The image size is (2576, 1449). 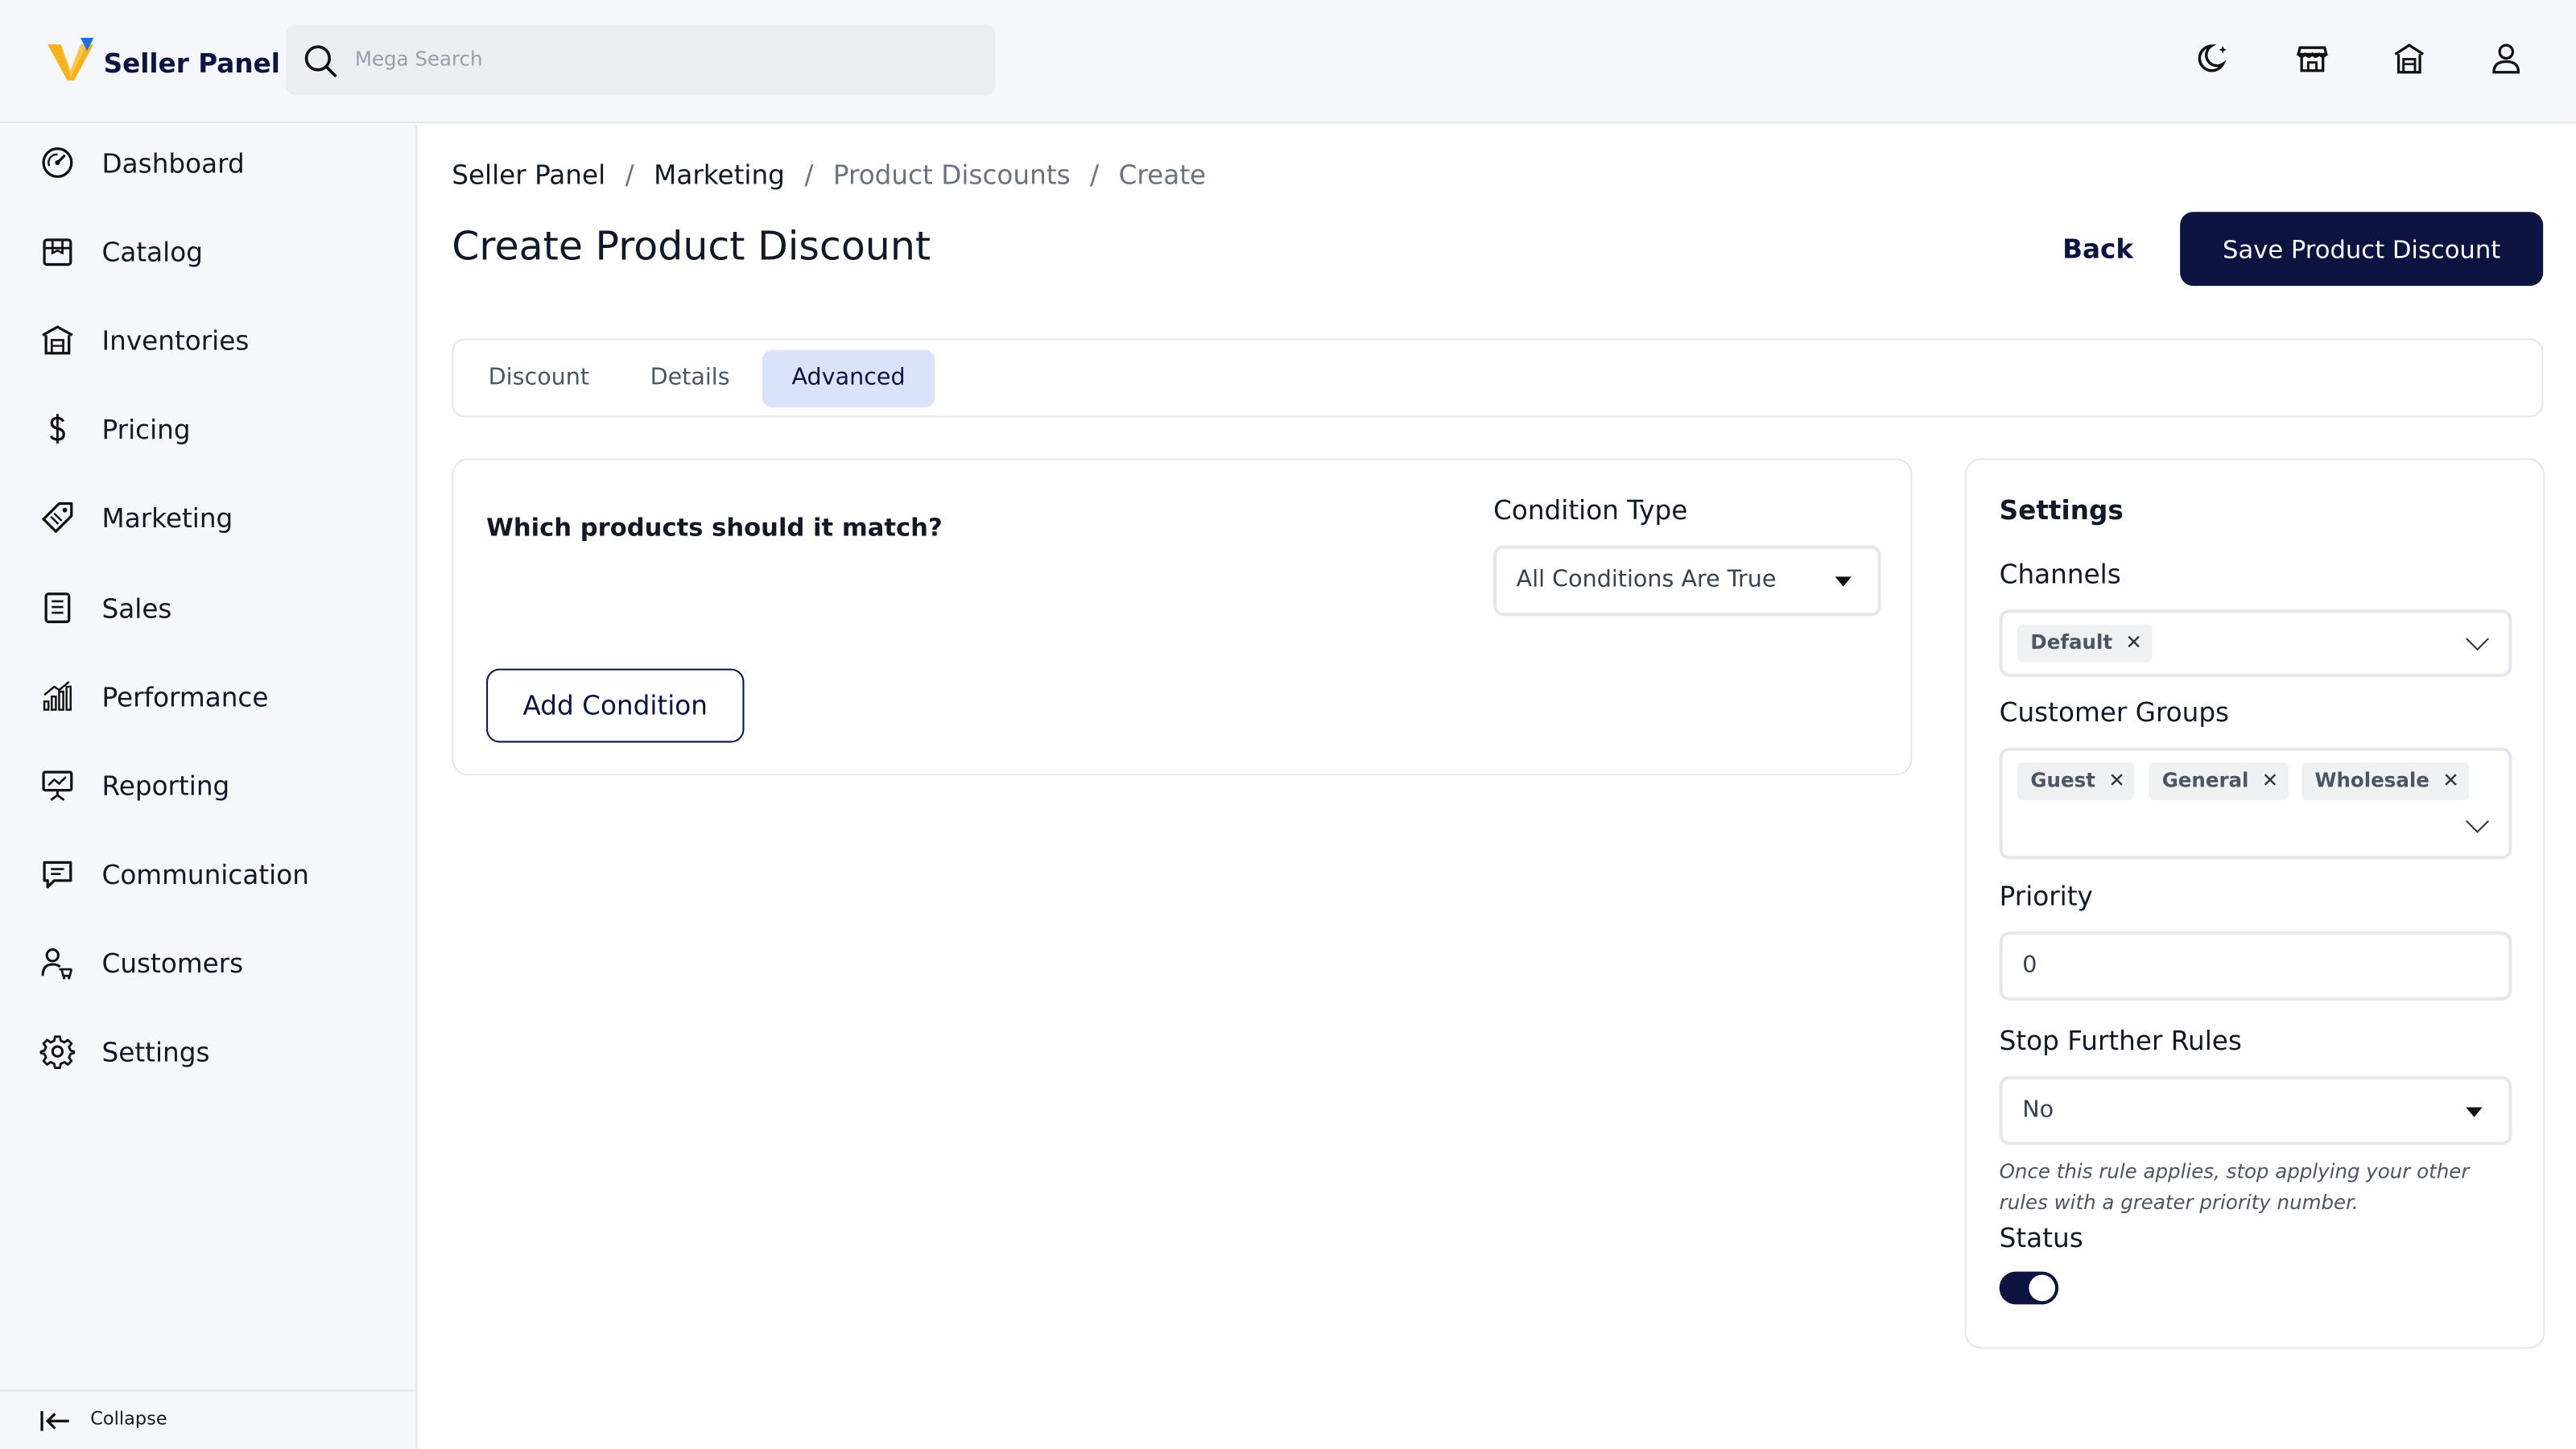 I want to click on collapse-icon, so click(x=55, y=1424).